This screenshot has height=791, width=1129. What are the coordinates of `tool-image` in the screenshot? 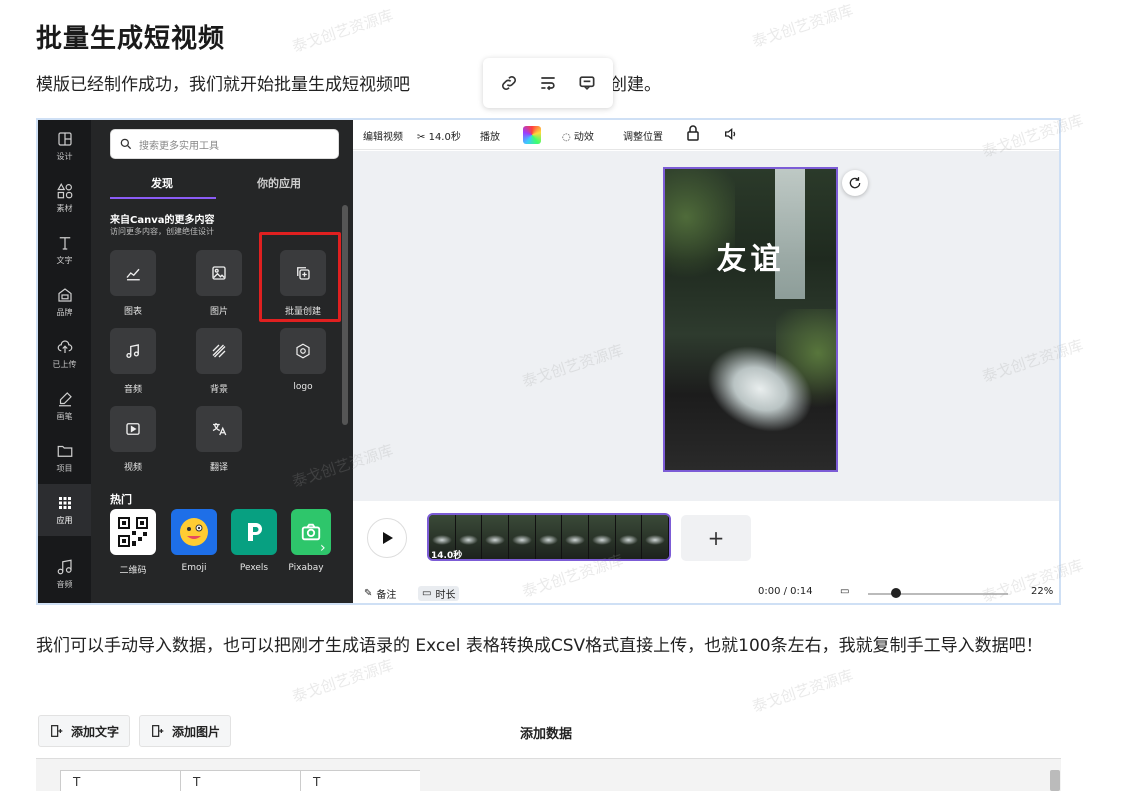 It's located at (219, 273).